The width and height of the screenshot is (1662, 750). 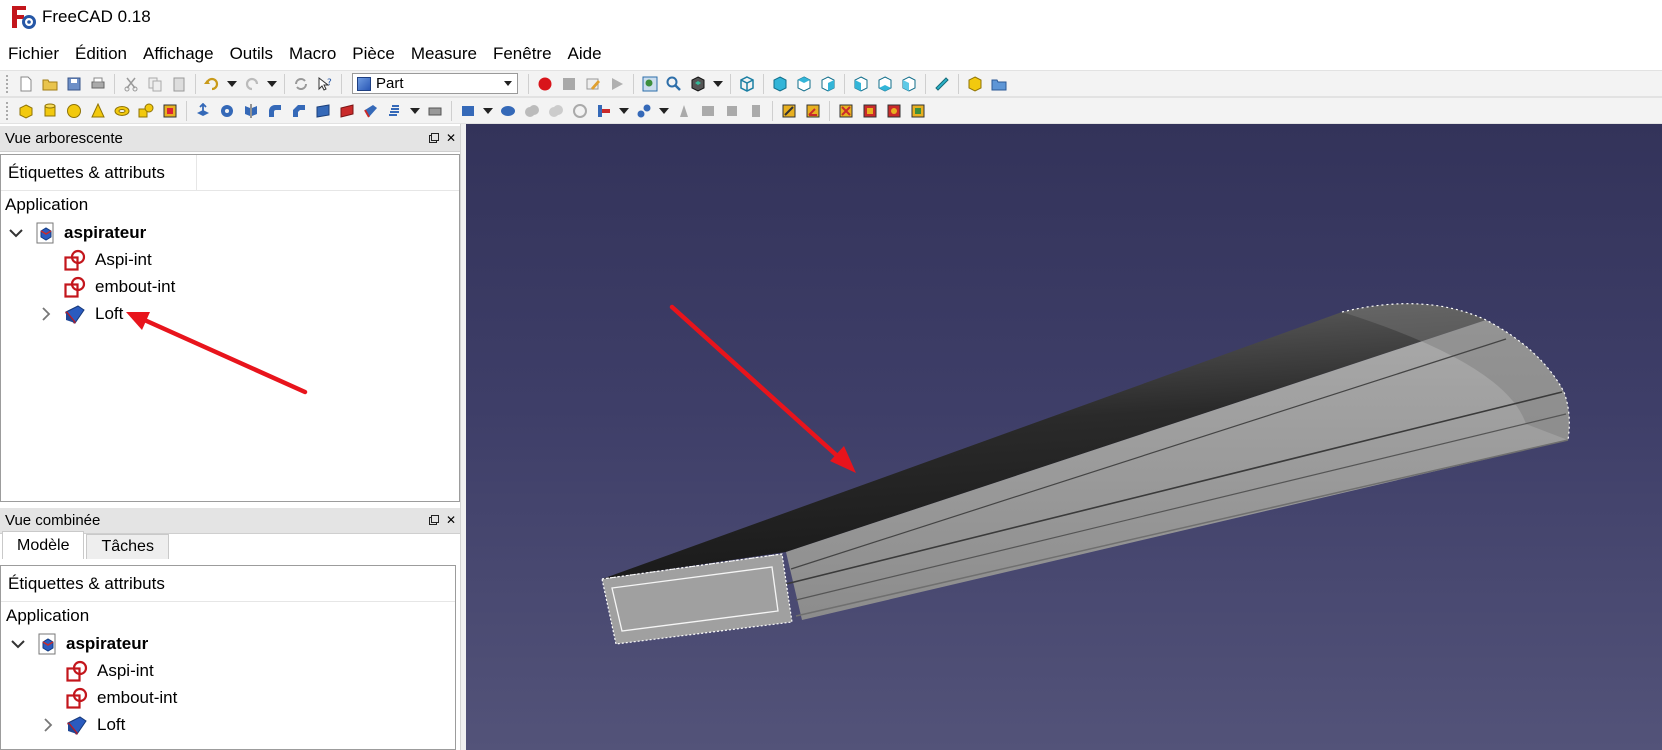 I want to click on whats-this-icon: ?, so click(x=325, y=84).